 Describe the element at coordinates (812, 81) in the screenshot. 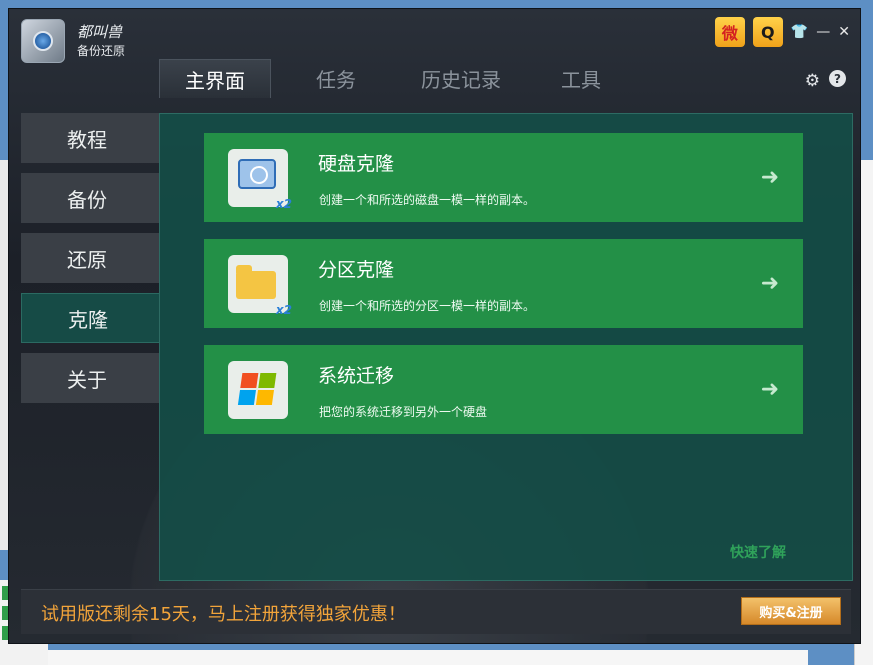

I see `gear-icon: ⚙` at that location.